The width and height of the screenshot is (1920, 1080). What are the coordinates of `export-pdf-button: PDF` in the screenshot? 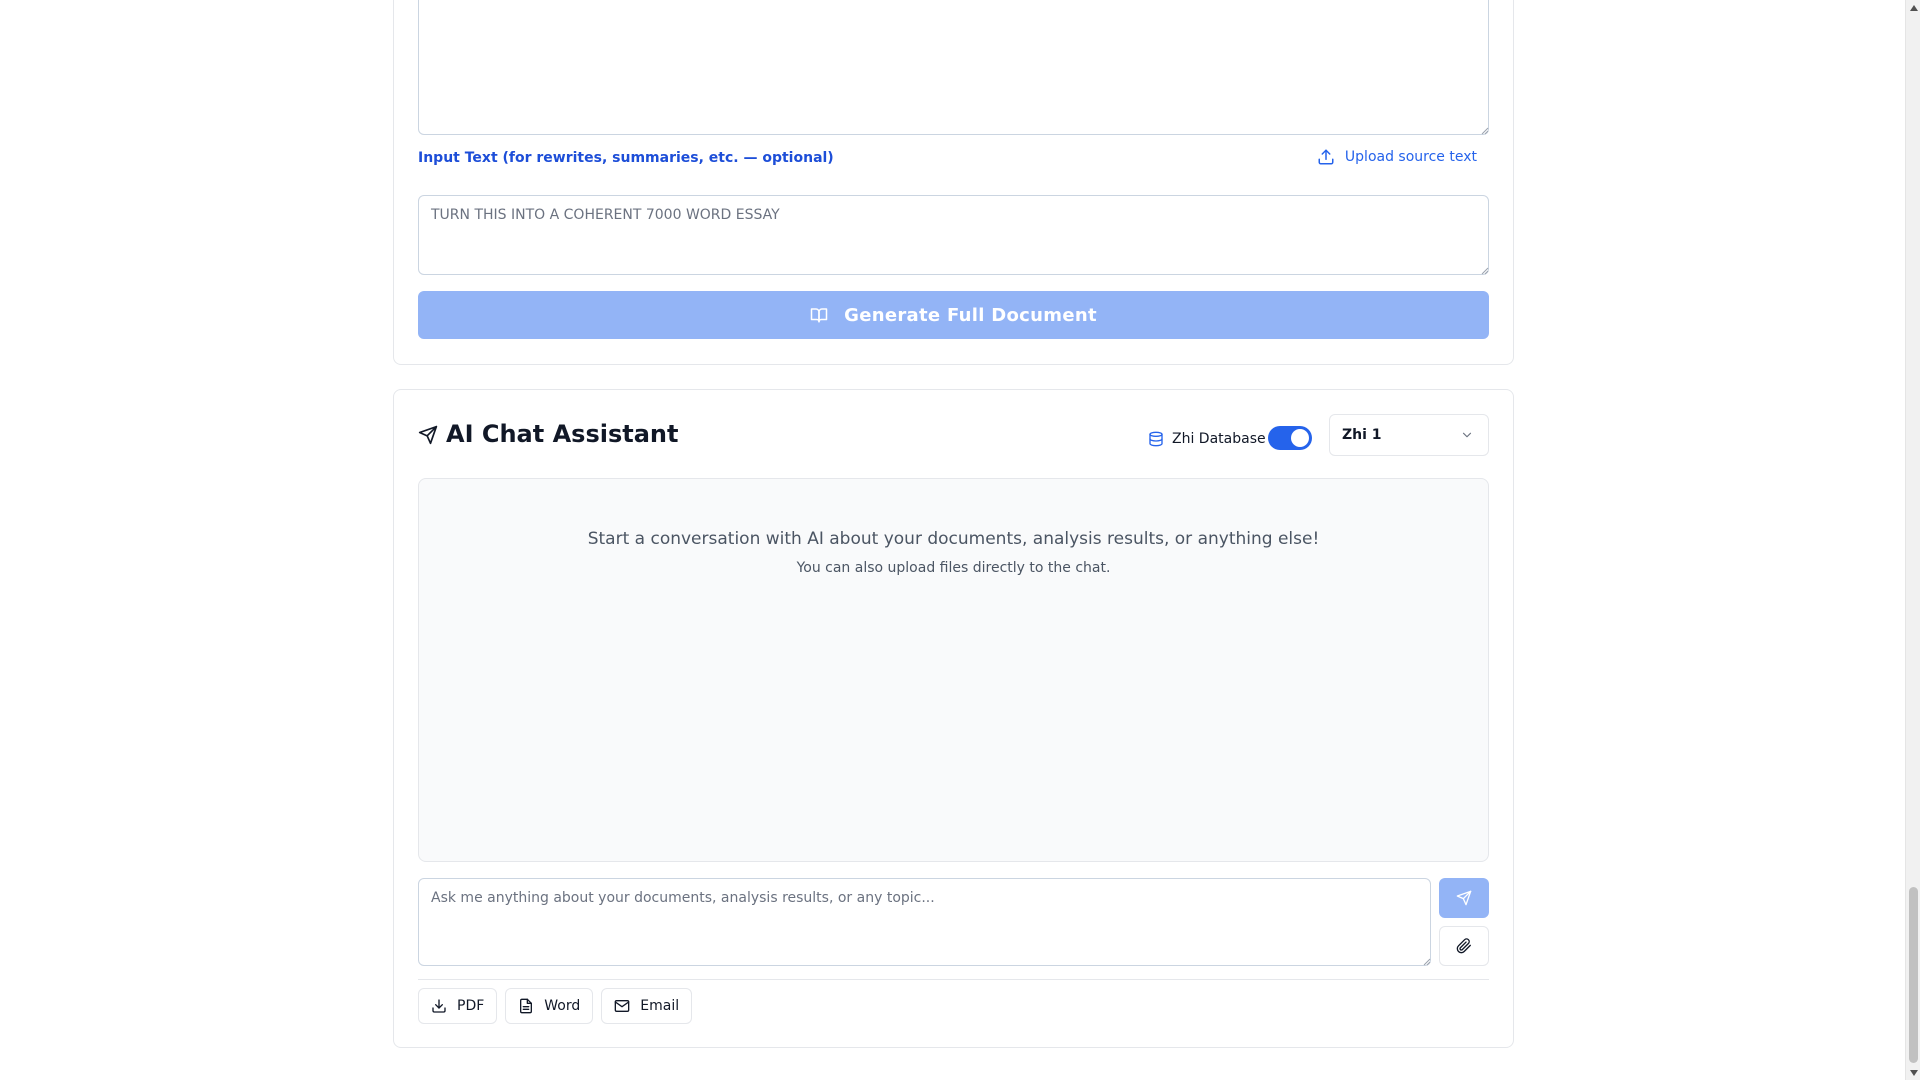 It's located at (458, 1006).